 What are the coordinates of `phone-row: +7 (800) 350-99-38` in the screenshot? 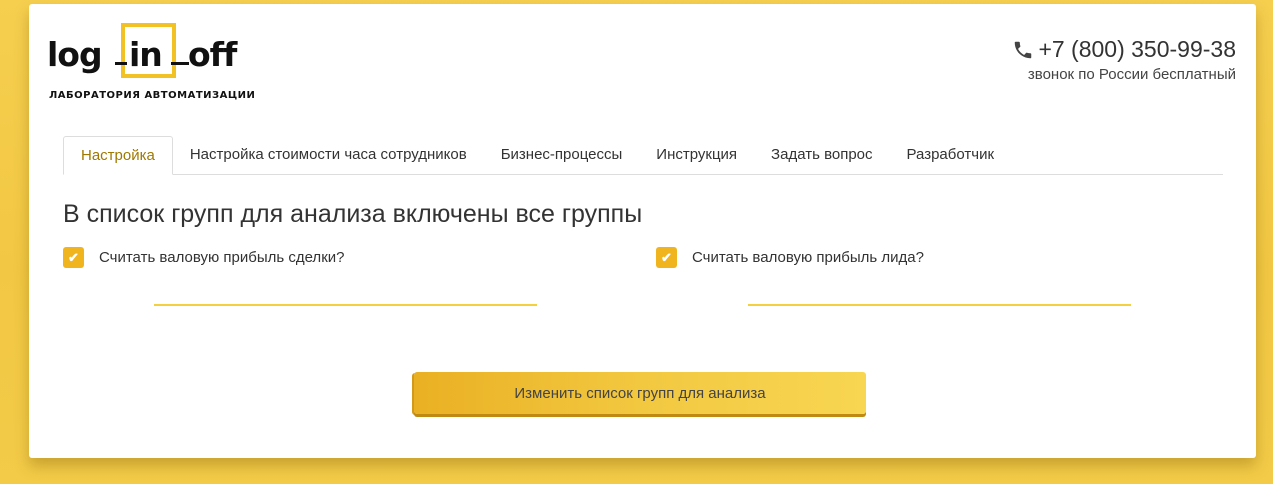 It's located at (1124, 49).